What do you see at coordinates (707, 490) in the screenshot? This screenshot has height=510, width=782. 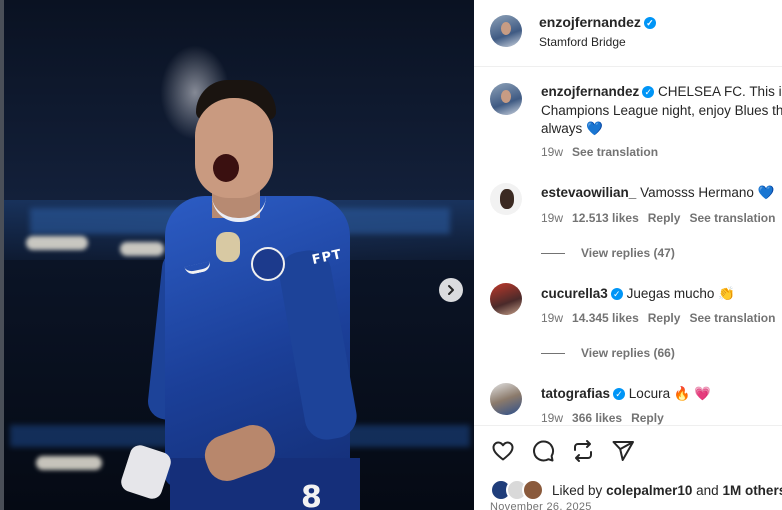 I see `liked-by-and: and` at bounding box center [707, 490].